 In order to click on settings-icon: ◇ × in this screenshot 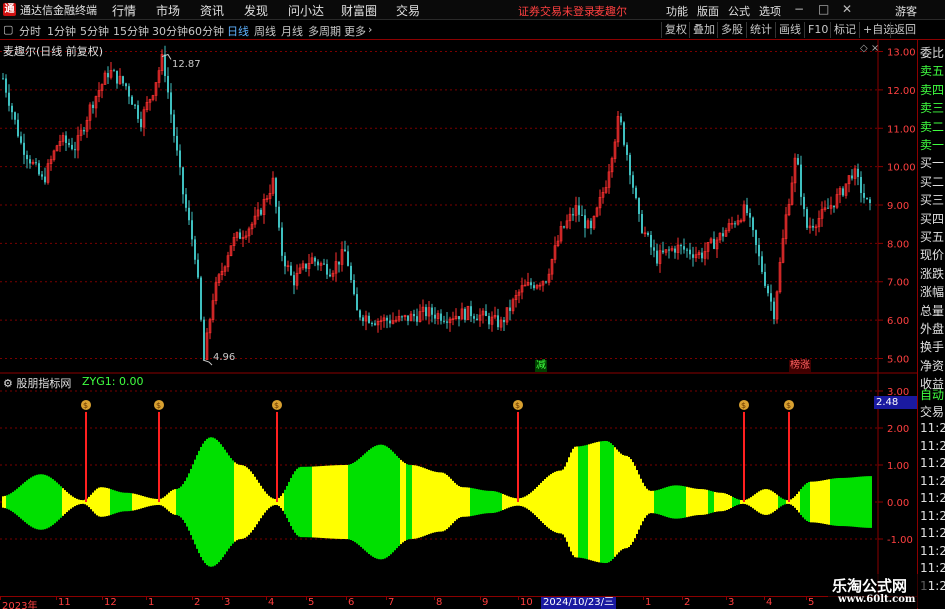, I will do `click(869, 48)`.